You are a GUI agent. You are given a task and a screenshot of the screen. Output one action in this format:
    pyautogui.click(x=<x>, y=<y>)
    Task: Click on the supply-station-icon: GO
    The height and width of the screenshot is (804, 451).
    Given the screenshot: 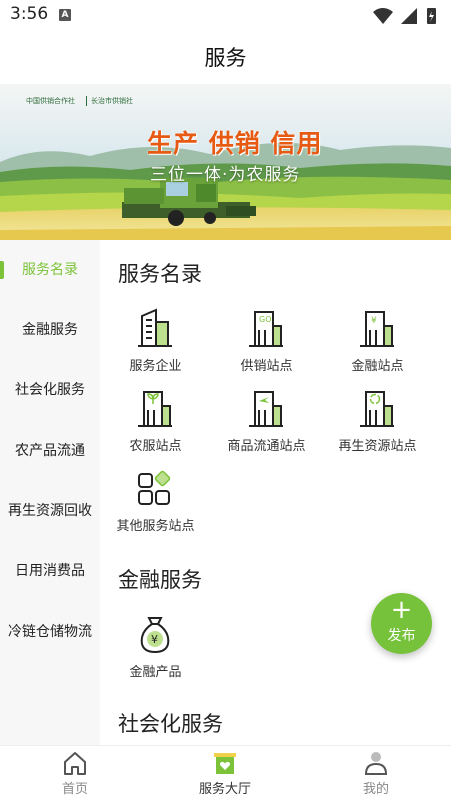 What is the action you would take?
    pyautogui.click(x=266, y=329)
    